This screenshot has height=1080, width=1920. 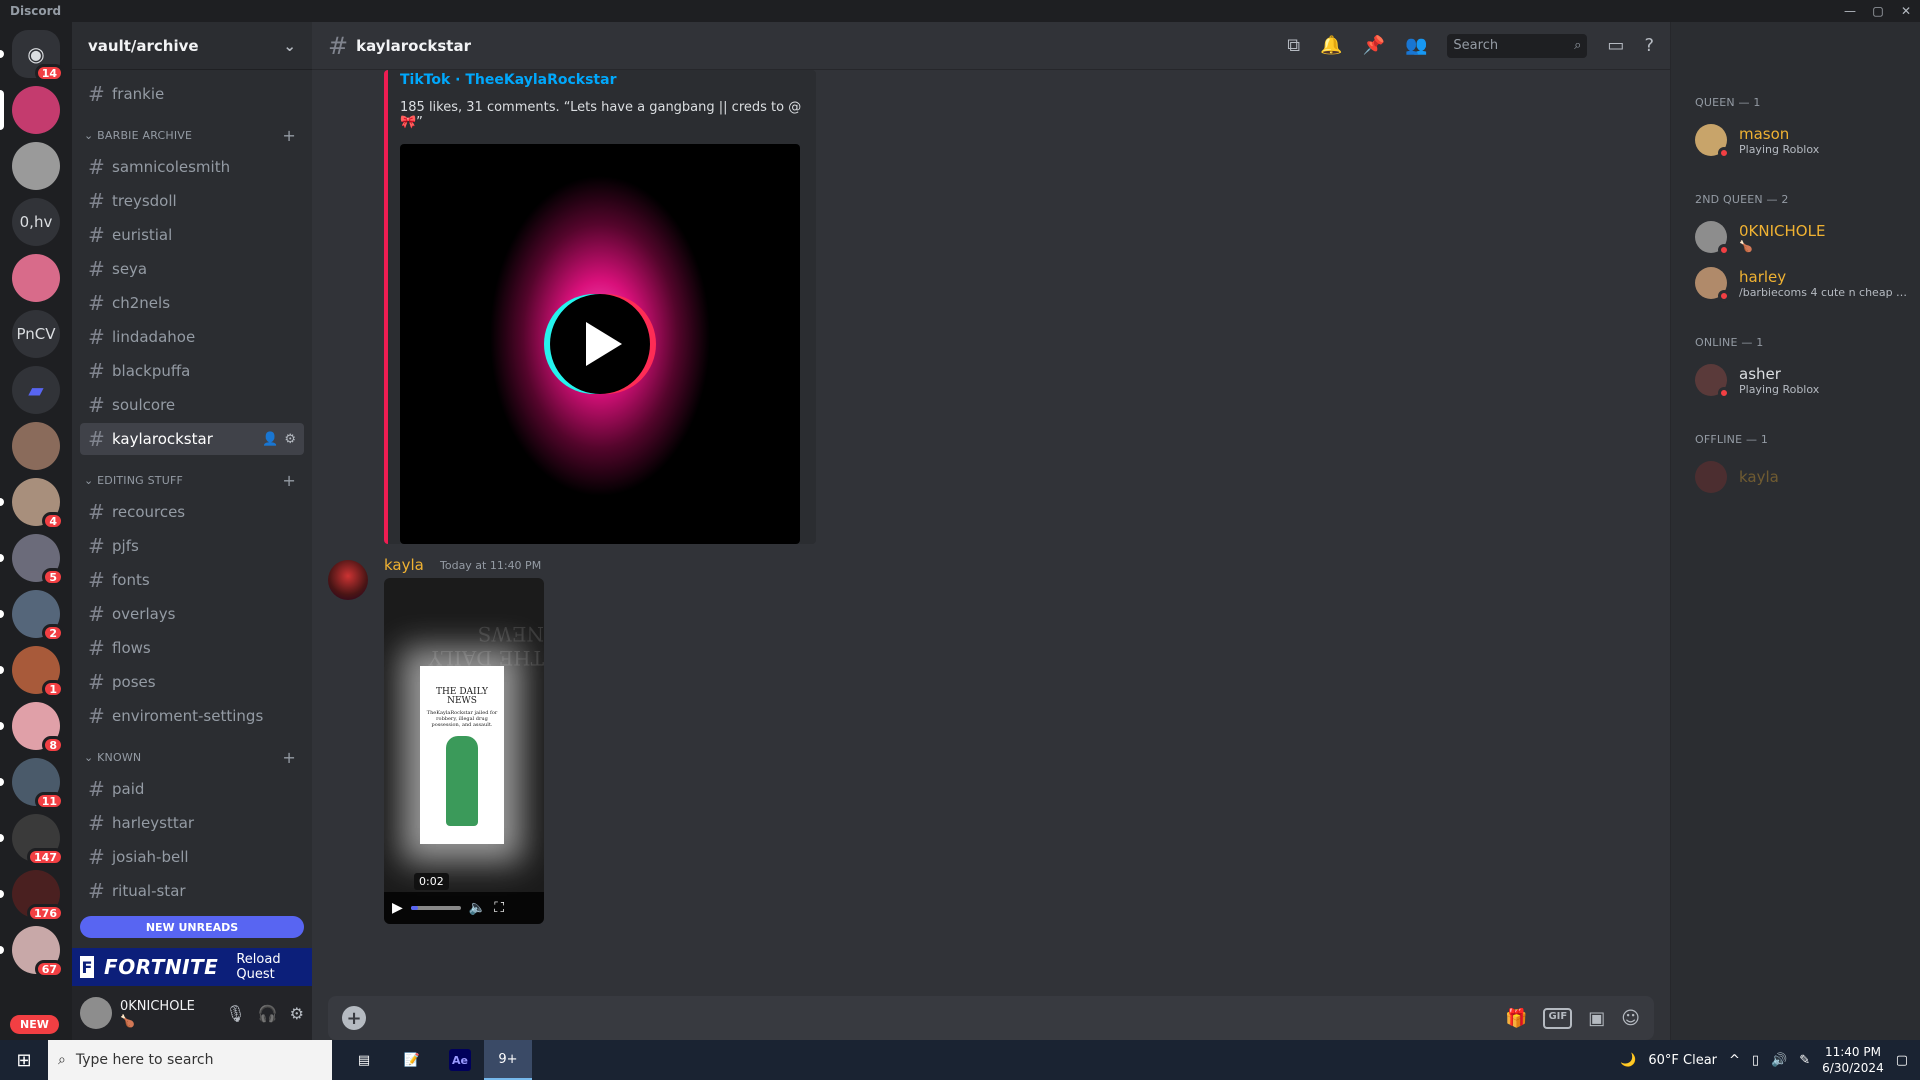 What do you see at coordinates (1906, 11) in the screenshot?
I see `close-button: ✕` at bounding box center [1906, 11].